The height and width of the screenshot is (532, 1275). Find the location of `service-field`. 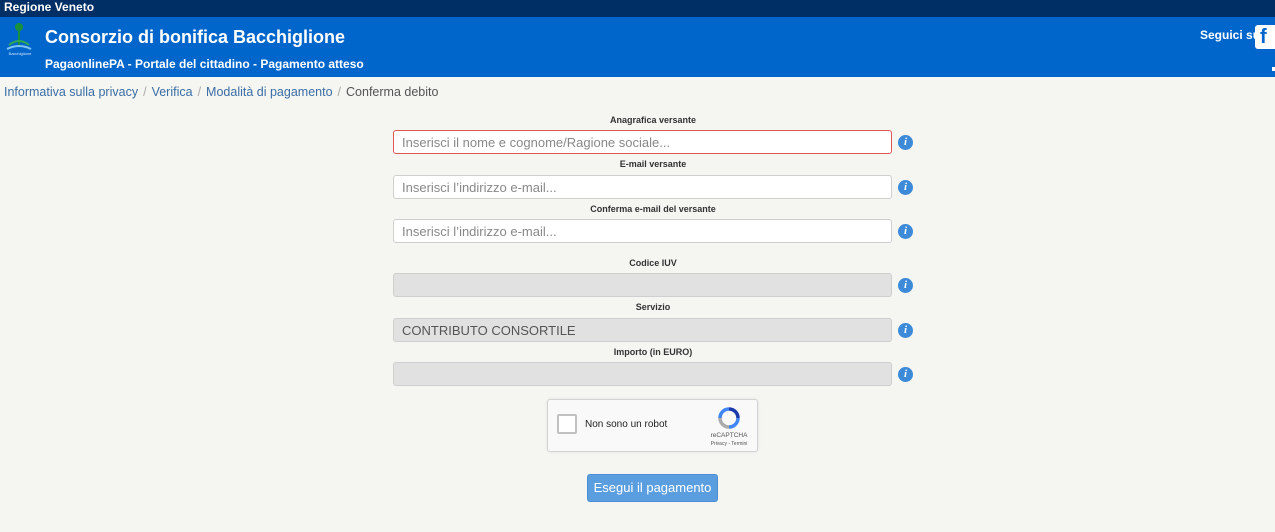

service-field is located at coordinates (642, 330).